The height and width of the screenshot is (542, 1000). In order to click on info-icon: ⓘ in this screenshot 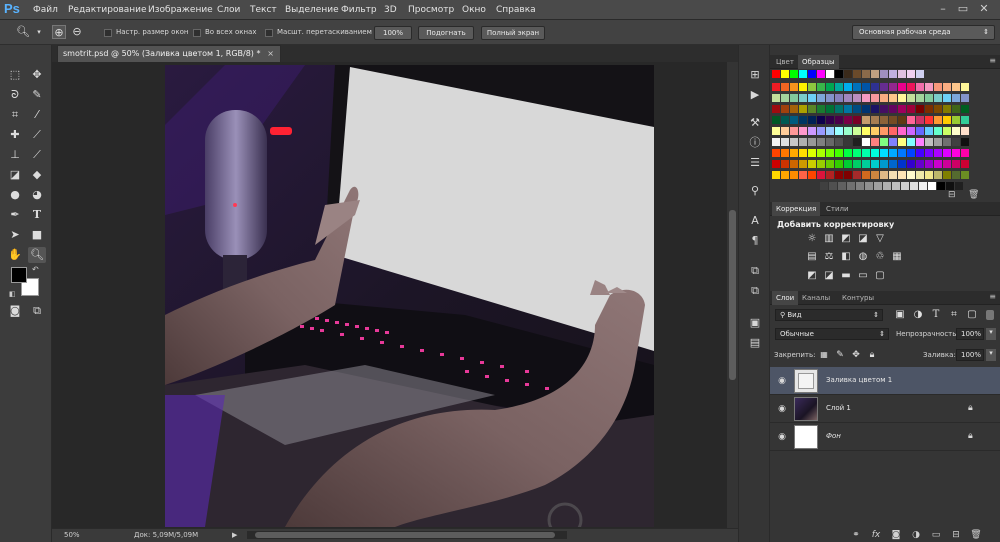, I will do `click(755, 143)`.